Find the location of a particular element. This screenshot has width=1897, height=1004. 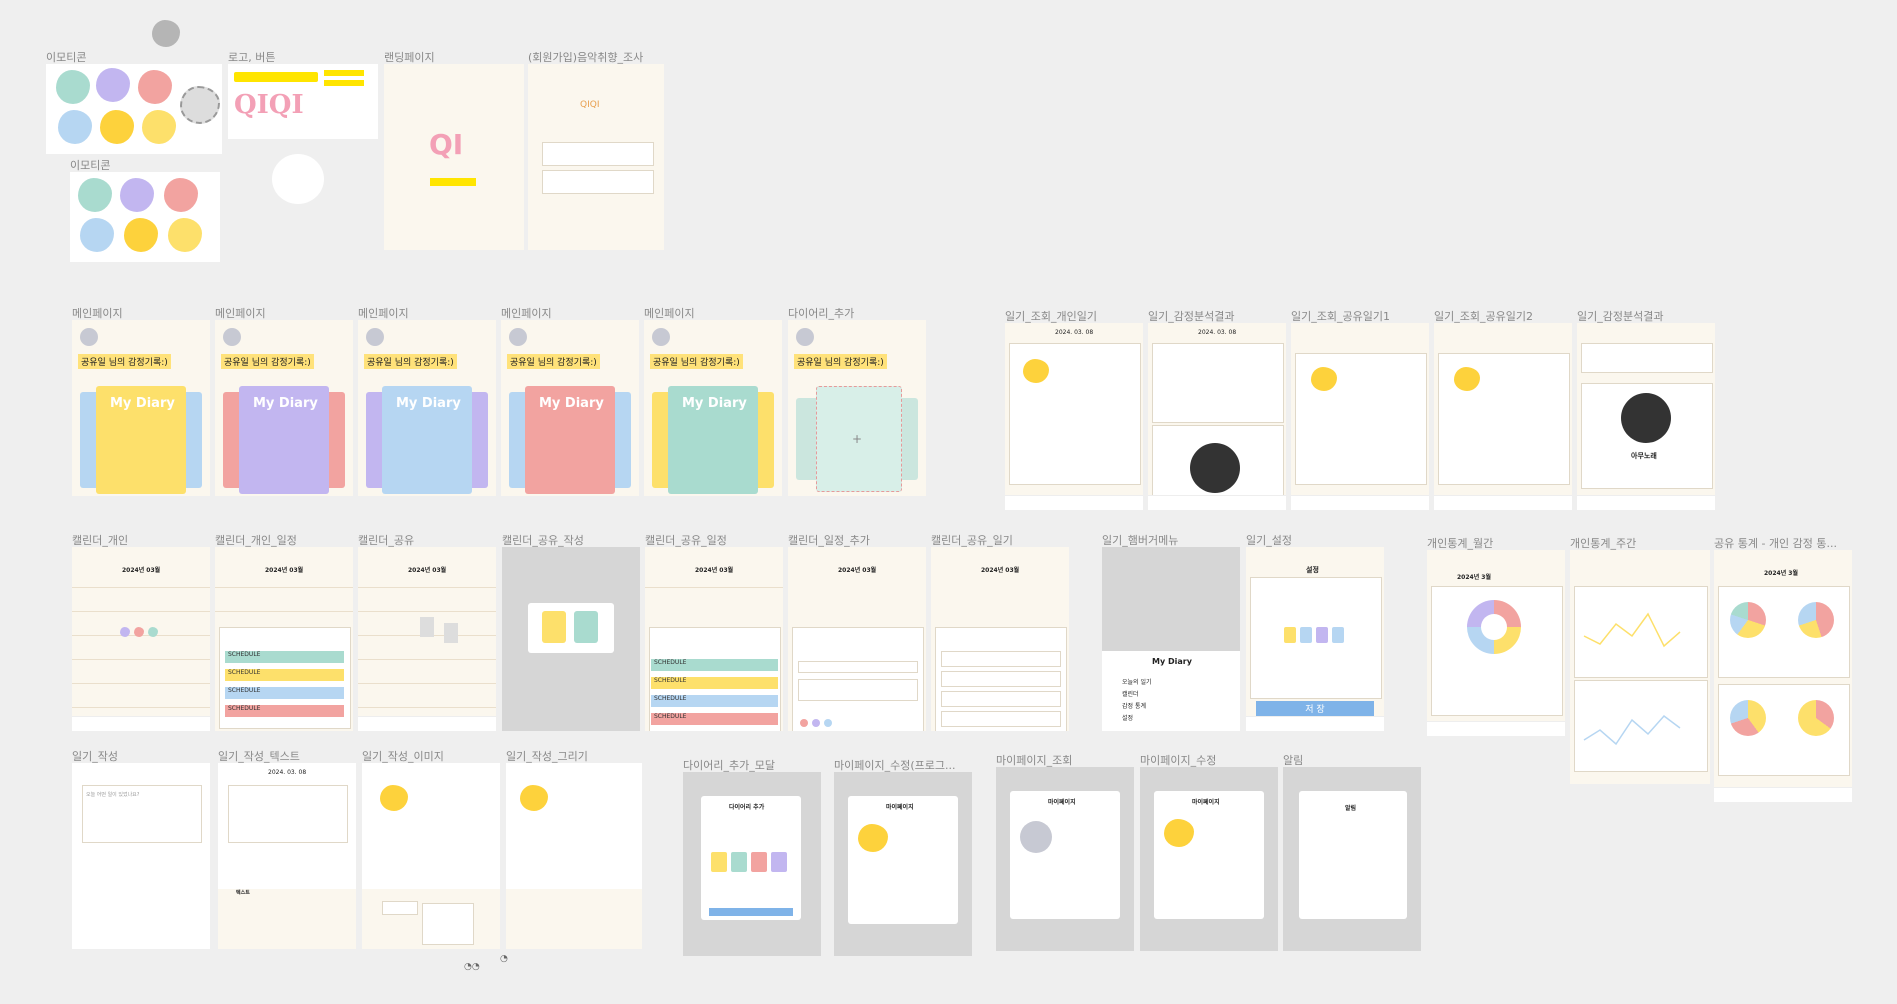

label-view-shared1: 일기_조회_공유일기1 is located at coordinates (1340, 316).